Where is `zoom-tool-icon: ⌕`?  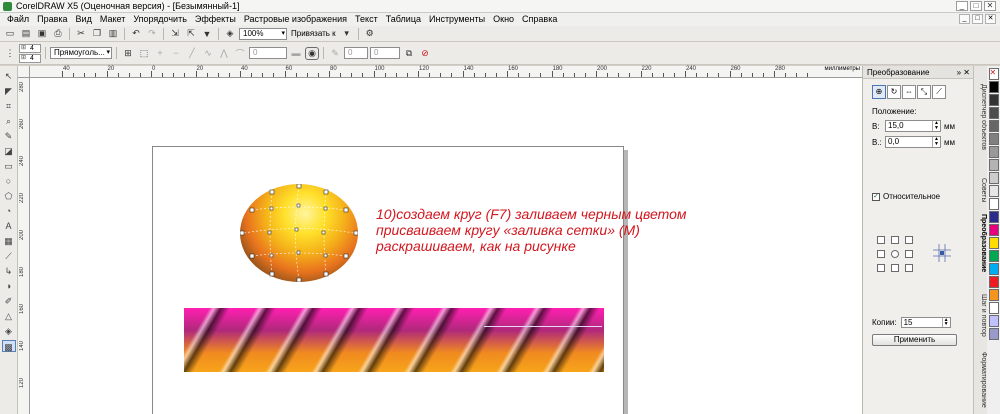 zoom-tool-icon: ⌕ is located at coordinates (9, 121).